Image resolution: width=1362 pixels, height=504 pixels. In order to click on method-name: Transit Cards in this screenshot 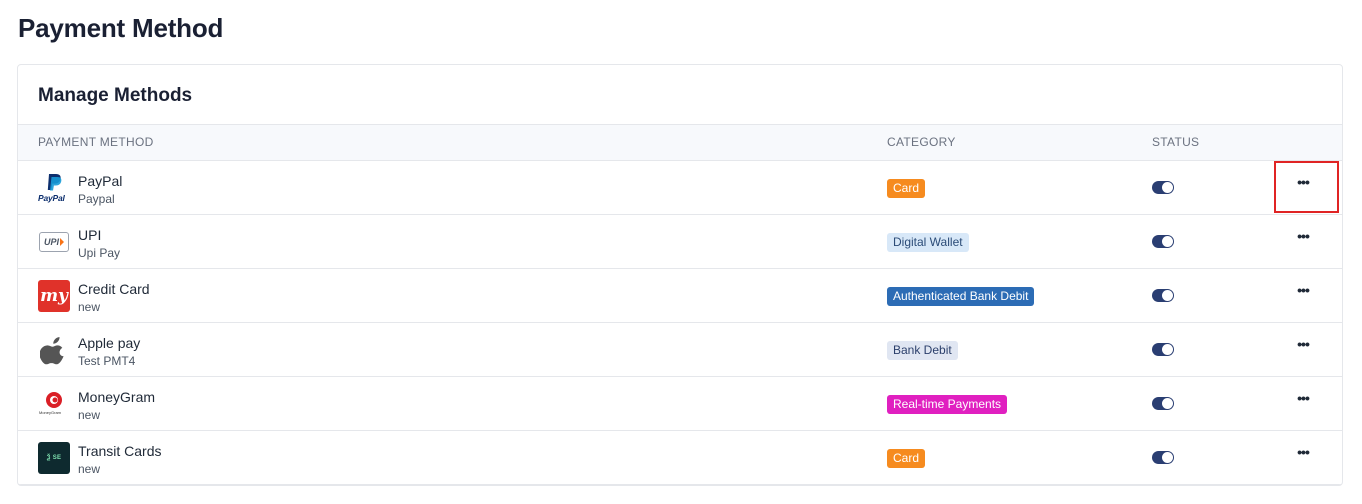, I will do `click(120, 451)`.